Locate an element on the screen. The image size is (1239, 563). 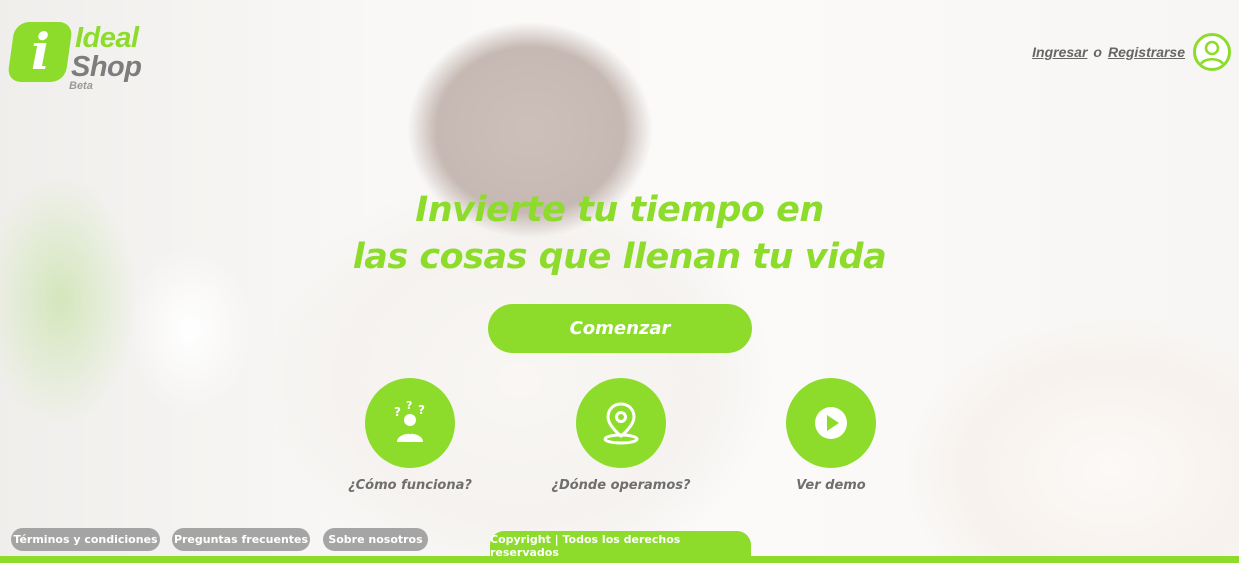
hero-headline-line2: las cosas que llenan tu vida is located at coordinates (619, 257).